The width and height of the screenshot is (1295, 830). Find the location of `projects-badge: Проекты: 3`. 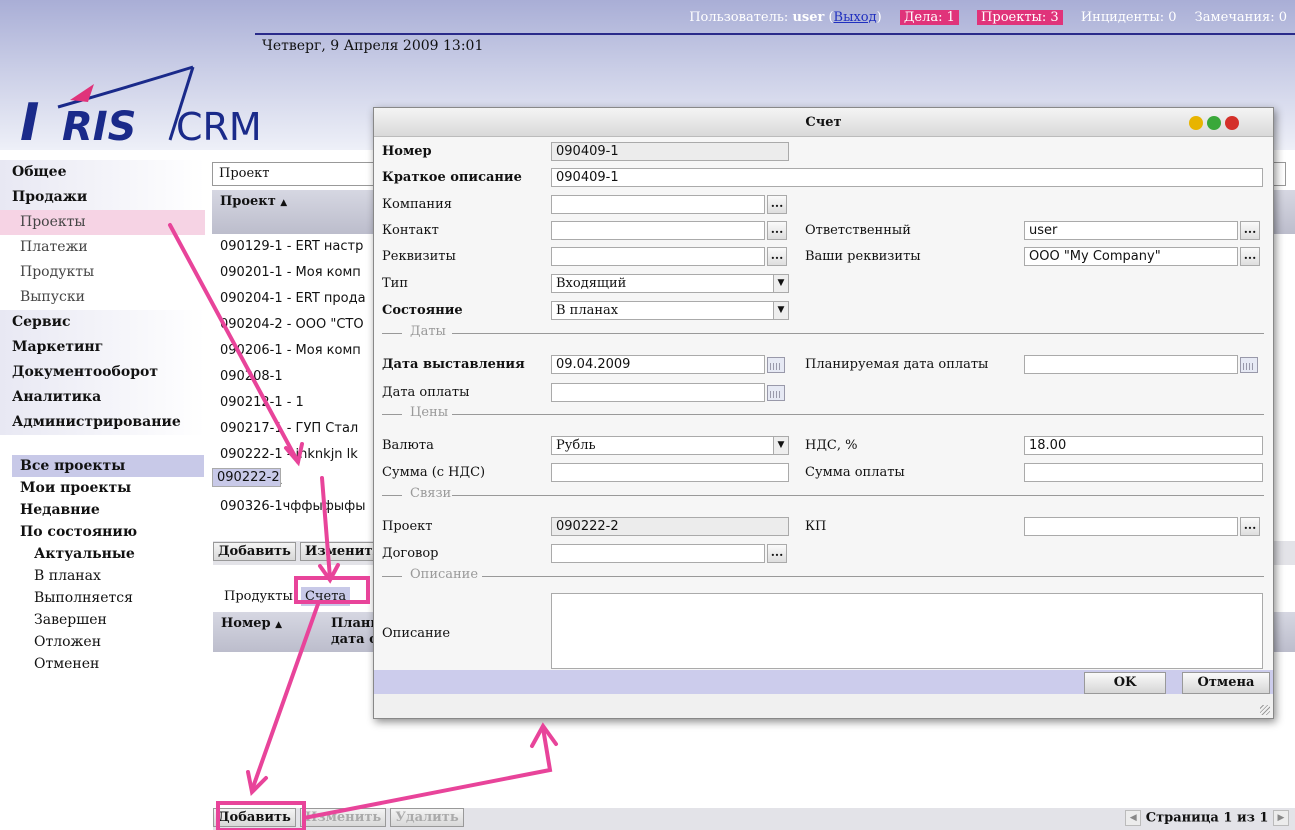

projects-badge: Проекты: 3 is located at coordinates (1020, 17).